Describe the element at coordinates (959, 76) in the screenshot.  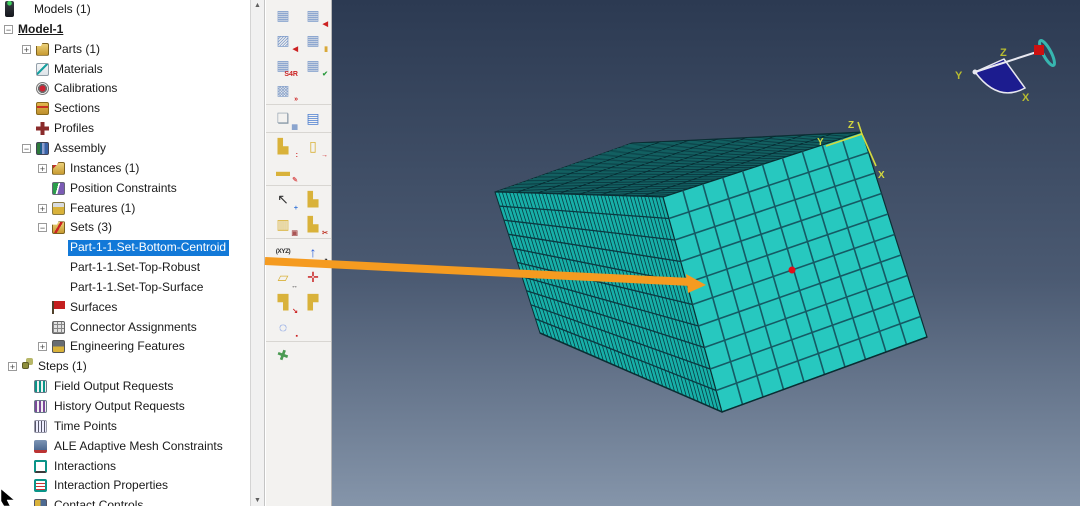
I see `compass-y-label: Y` at that location.